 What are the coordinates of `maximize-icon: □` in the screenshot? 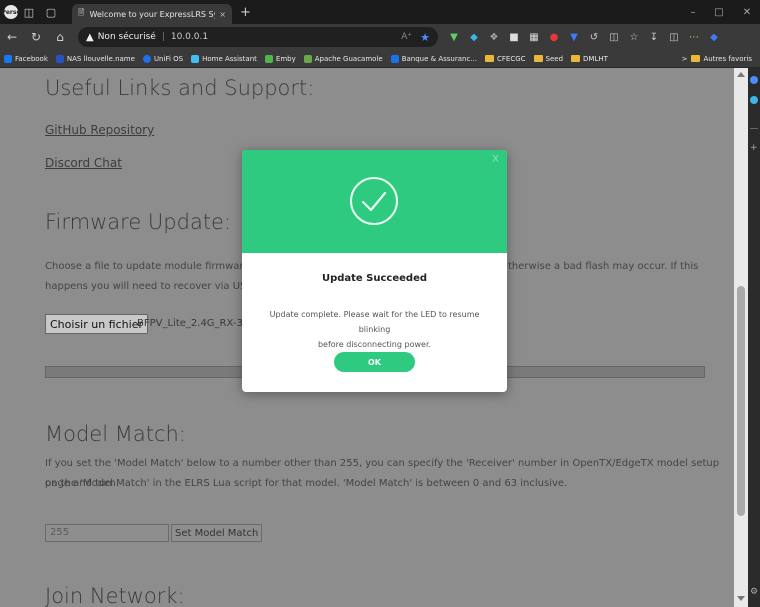 It's located at (719, 12).